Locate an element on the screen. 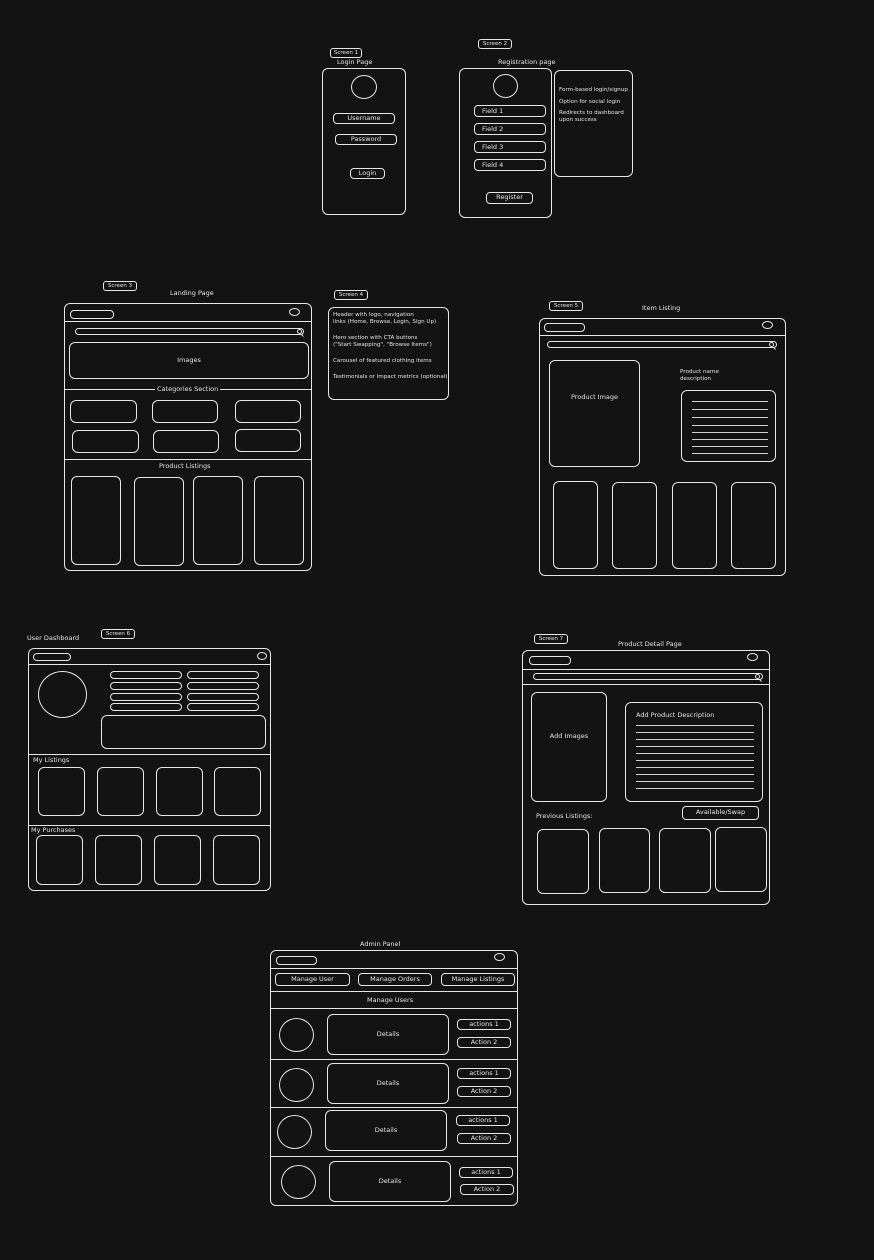 The height and width of the screenshot is (1260, 874). search-divider is located at coordinates (646, 684).